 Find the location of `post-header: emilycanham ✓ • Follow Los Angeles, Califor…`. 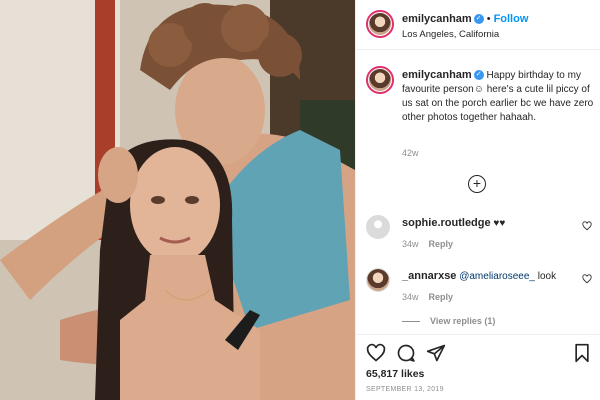

post-header: emilycanham ✓ • Follow Los Angeles, Califor… is located at coordinates (478, 25).